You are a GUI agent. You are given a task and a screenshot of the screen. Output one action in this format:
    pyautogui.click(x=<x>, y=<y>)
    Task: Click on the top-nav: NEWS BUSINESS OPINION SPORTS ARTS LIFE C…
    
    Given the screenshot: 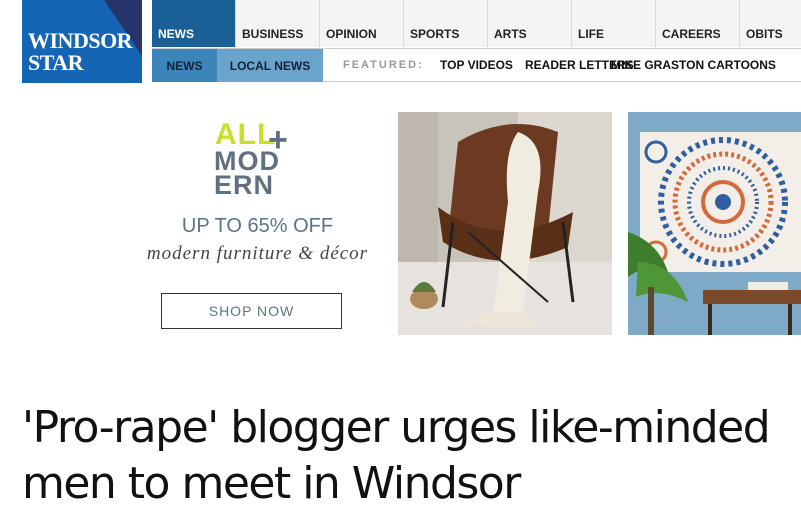 What is the action you would take?
    pyautogui.click(x=476, y=23)
    